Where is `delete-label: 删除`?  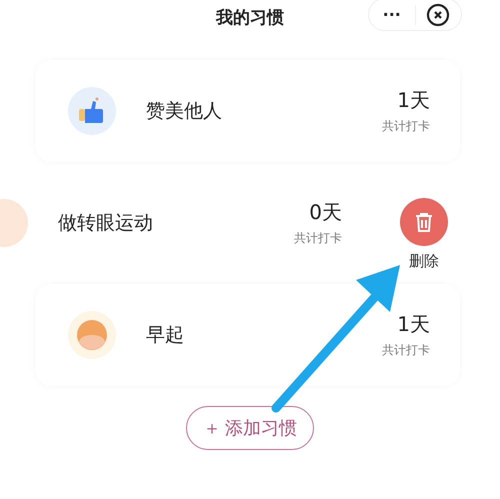
delete-label: 删除 is located at coordinates (424, 261).